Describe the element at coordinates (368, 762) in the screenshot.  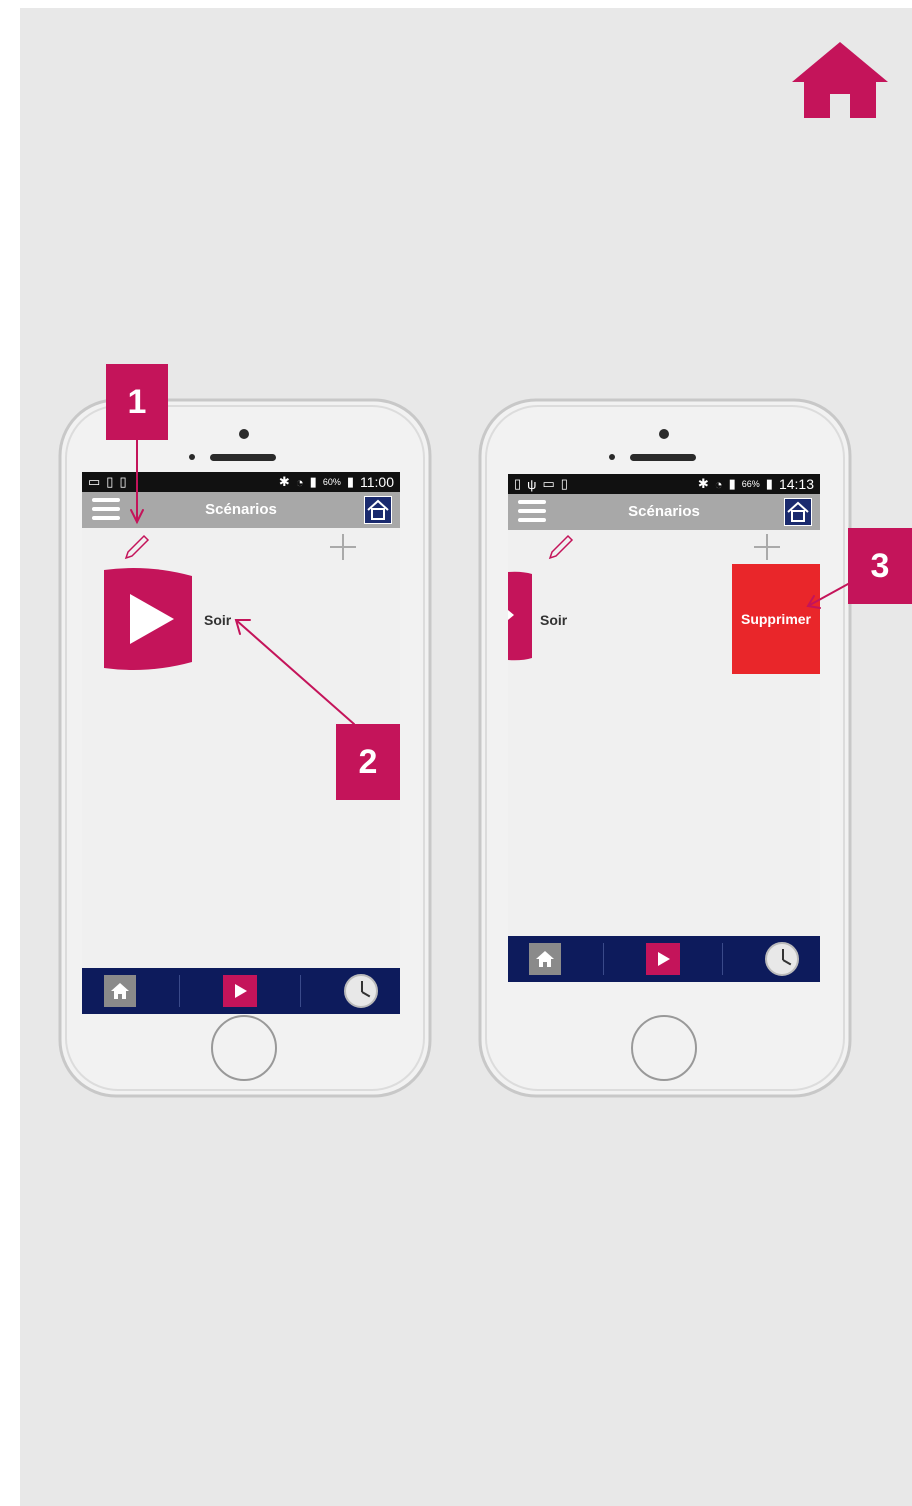
I see `step-2-badge: 2` at that location.